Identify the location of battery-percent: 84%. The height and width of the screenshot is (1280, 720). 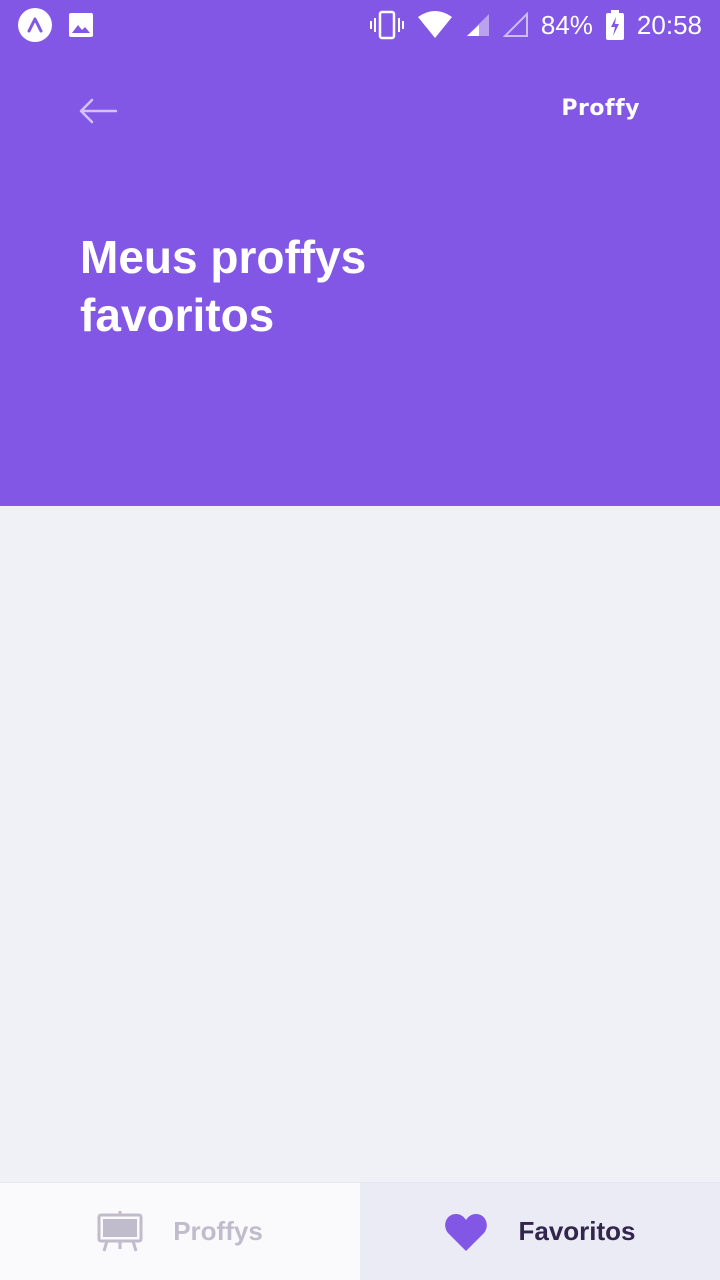
(566, 24).